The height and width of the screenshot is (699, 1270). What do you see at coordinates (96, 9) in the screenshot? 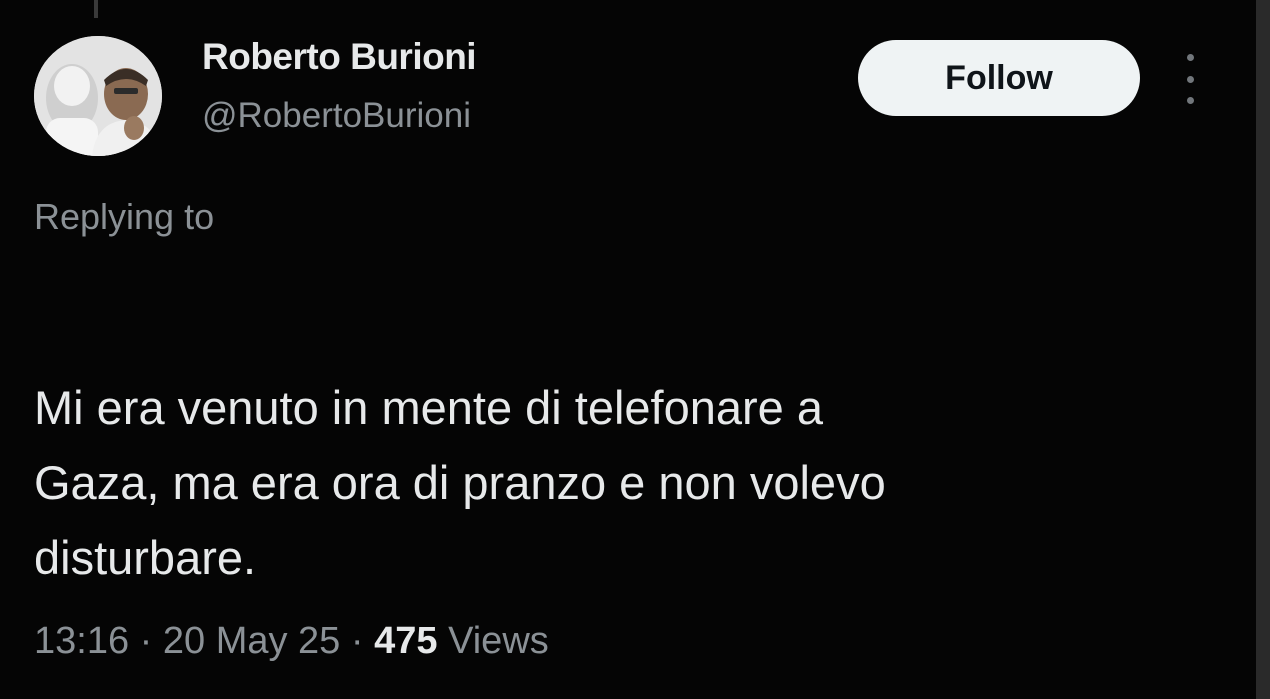
I see `thread-connector-line` at bounding box center [96, 9].